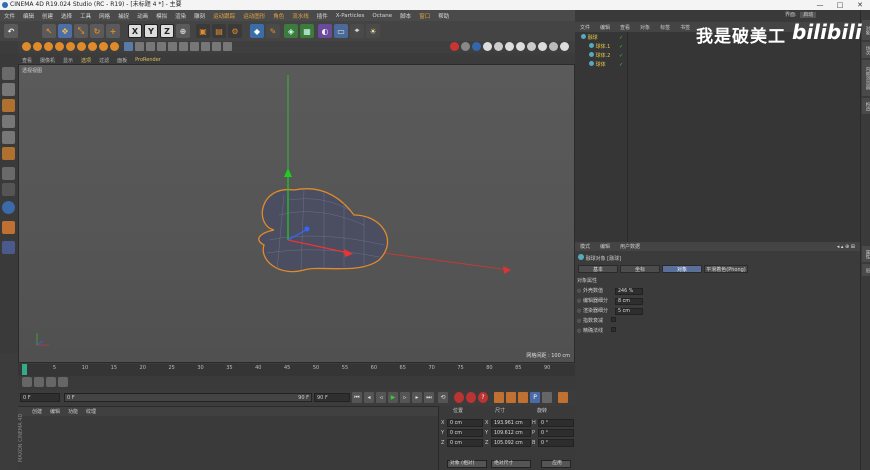  Describe the element at coordinates (28, 16) in the screenshot. I see `menu-edit: 编辑` at that location.